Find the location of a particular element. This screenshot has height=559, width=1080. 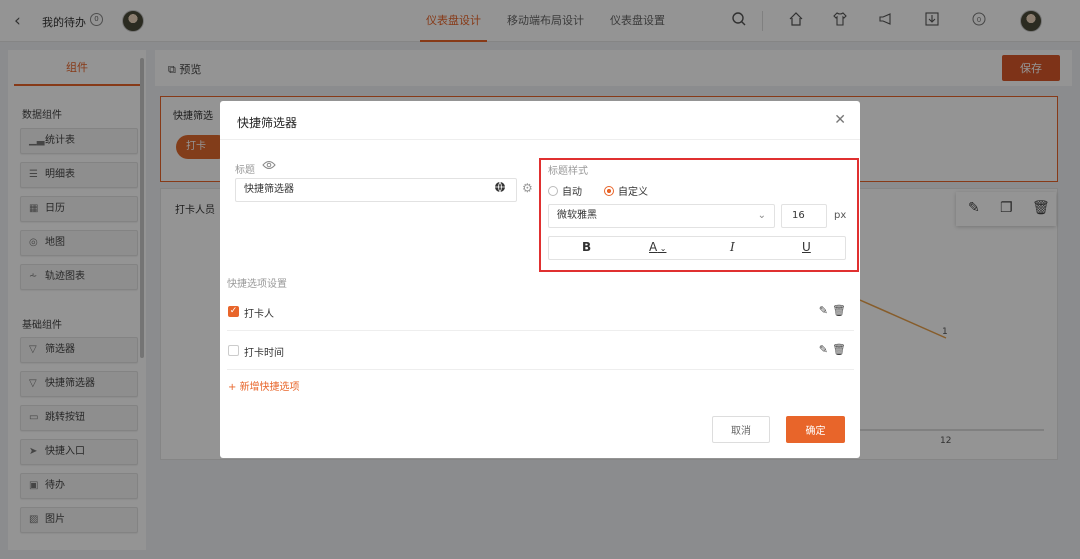

font-family-select: 微软雅黑 ⌄ is located at coordinates (661, 216).